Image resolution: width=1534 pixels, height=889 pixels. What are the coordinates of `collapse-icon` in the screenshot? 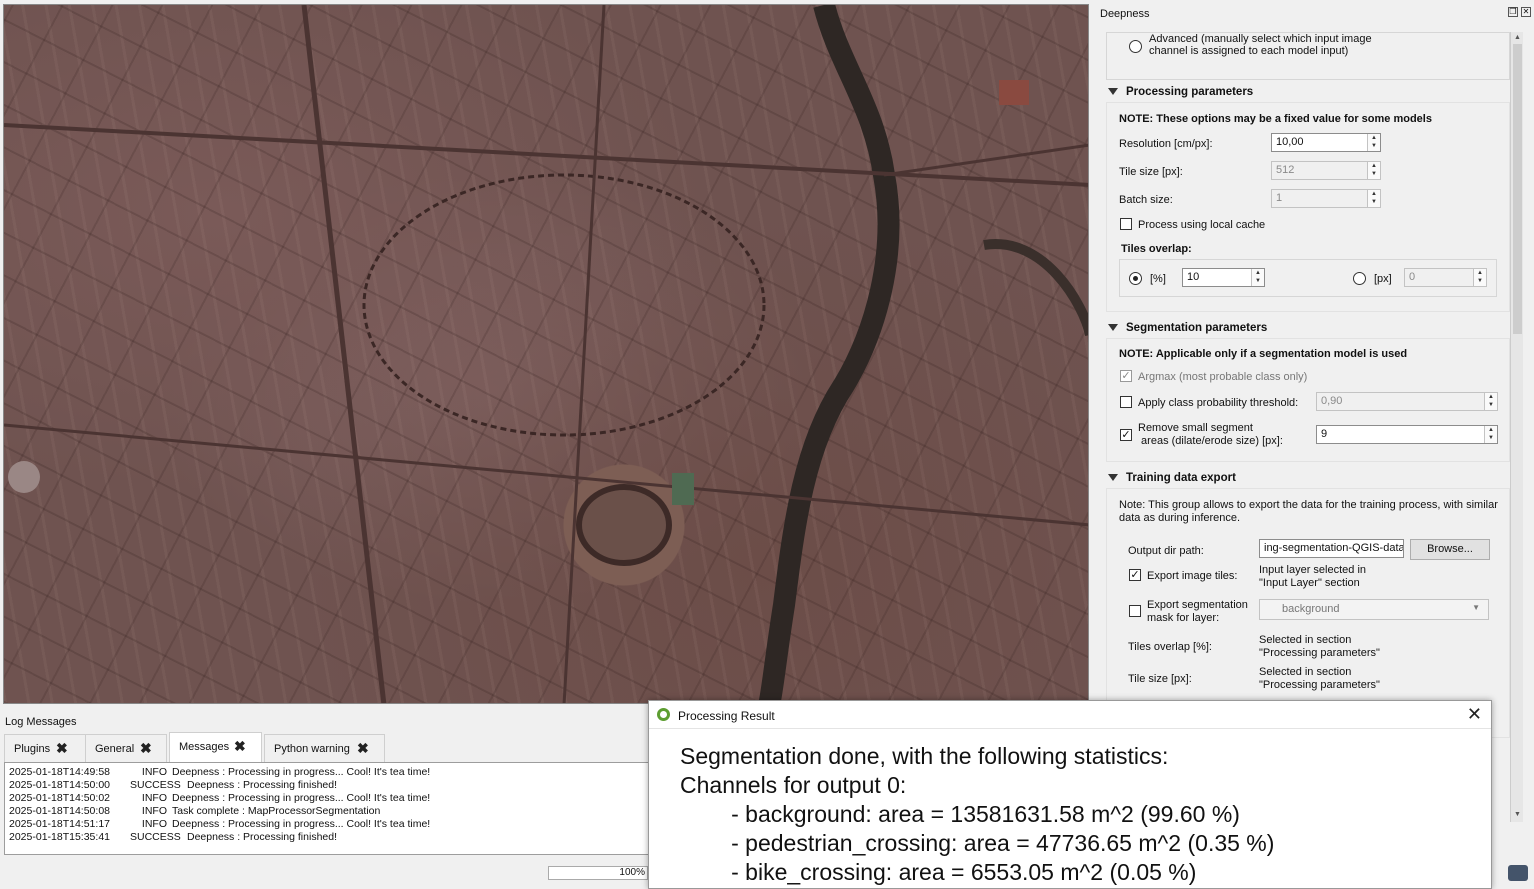 It's located at (1113, 328).